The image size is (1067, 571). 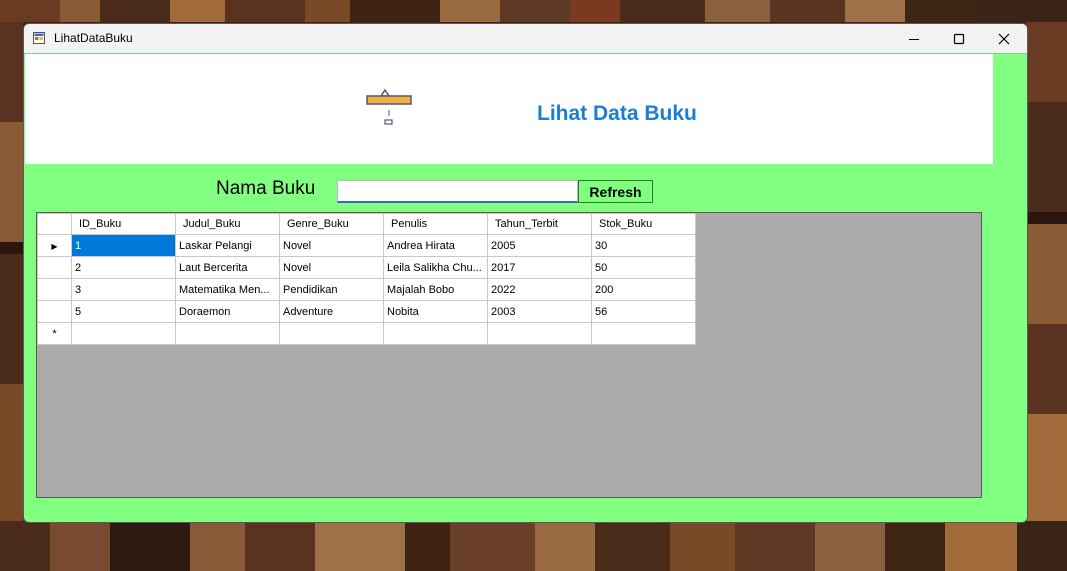 What do you see at coordinates (643, 245) in the screenshot?
I see `cell: 30` at bounding box center [643, 245].